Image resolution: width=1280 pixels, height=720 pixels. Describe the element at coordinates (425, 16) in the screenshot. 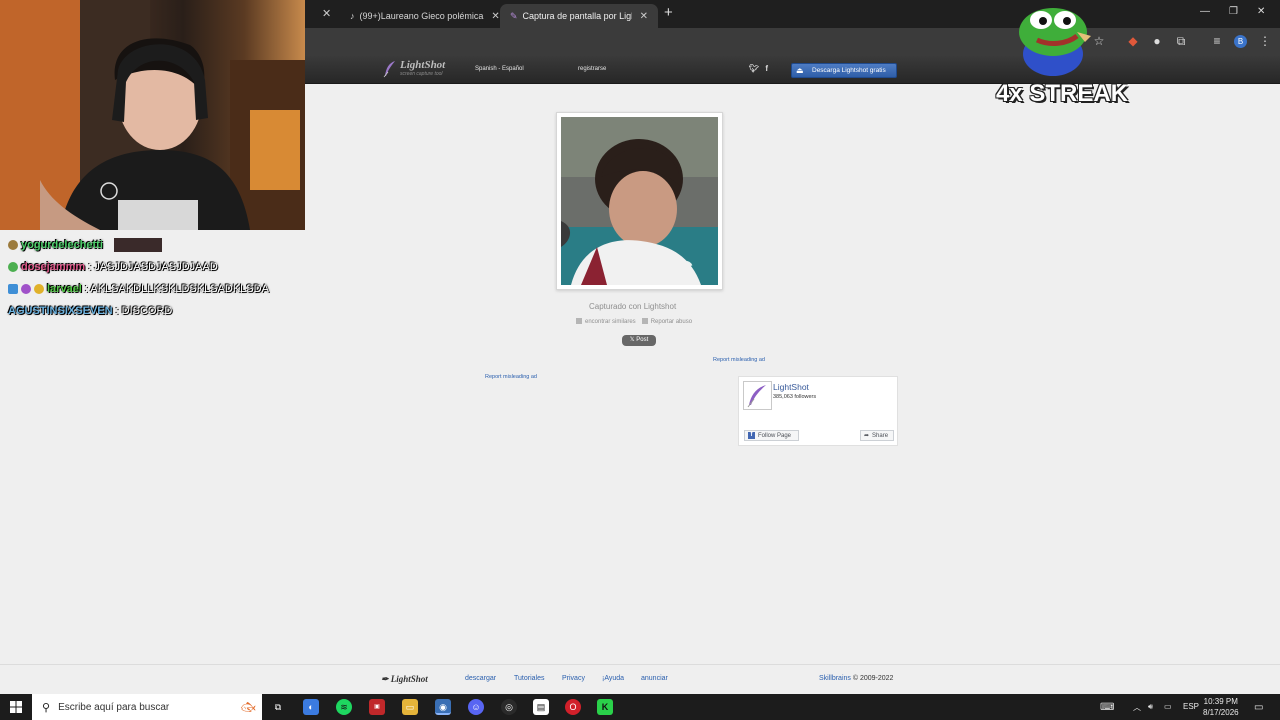

I see `tab-laureano: ♪ (99+)Laureano Gieco polémica ✕` at that location.